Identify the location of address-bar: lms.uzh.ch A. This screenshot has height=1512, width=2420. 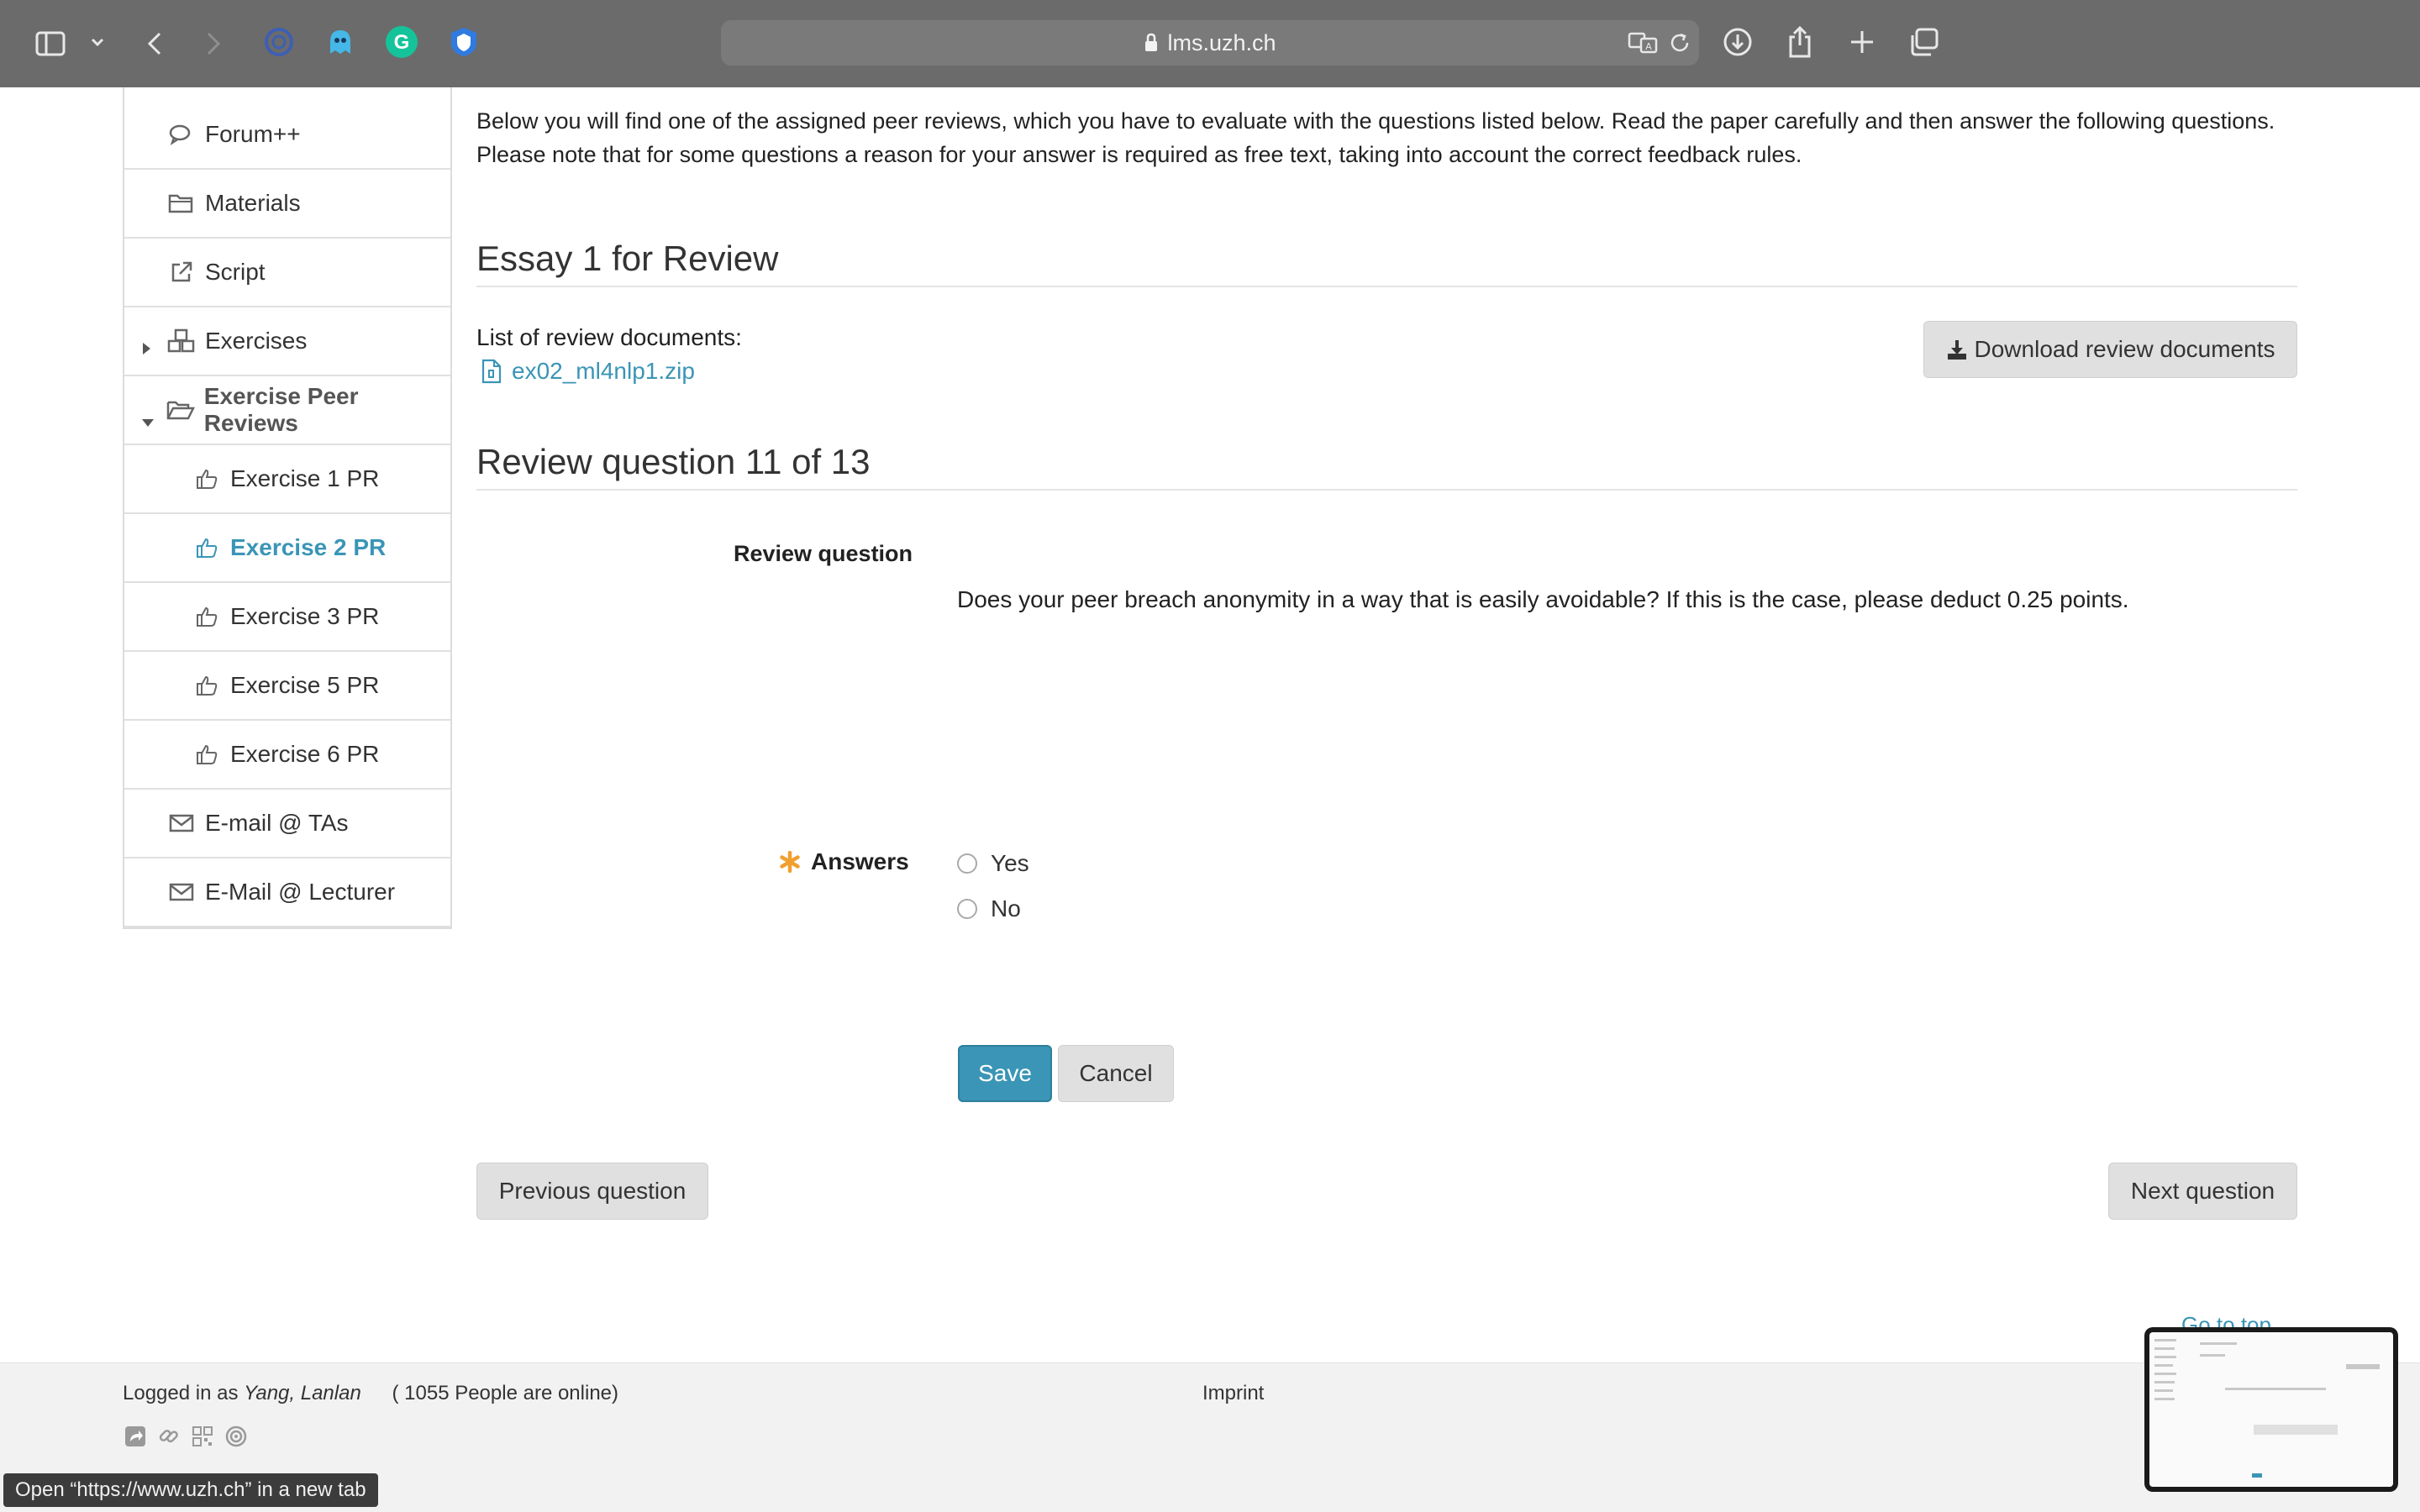
(1210, 43).